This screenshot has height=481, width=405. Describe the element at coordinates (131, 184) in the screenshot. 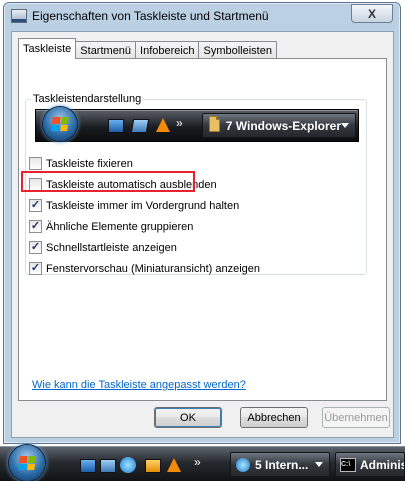

I see `option-label: Taskleiste automatisch ausblenden` at that location.